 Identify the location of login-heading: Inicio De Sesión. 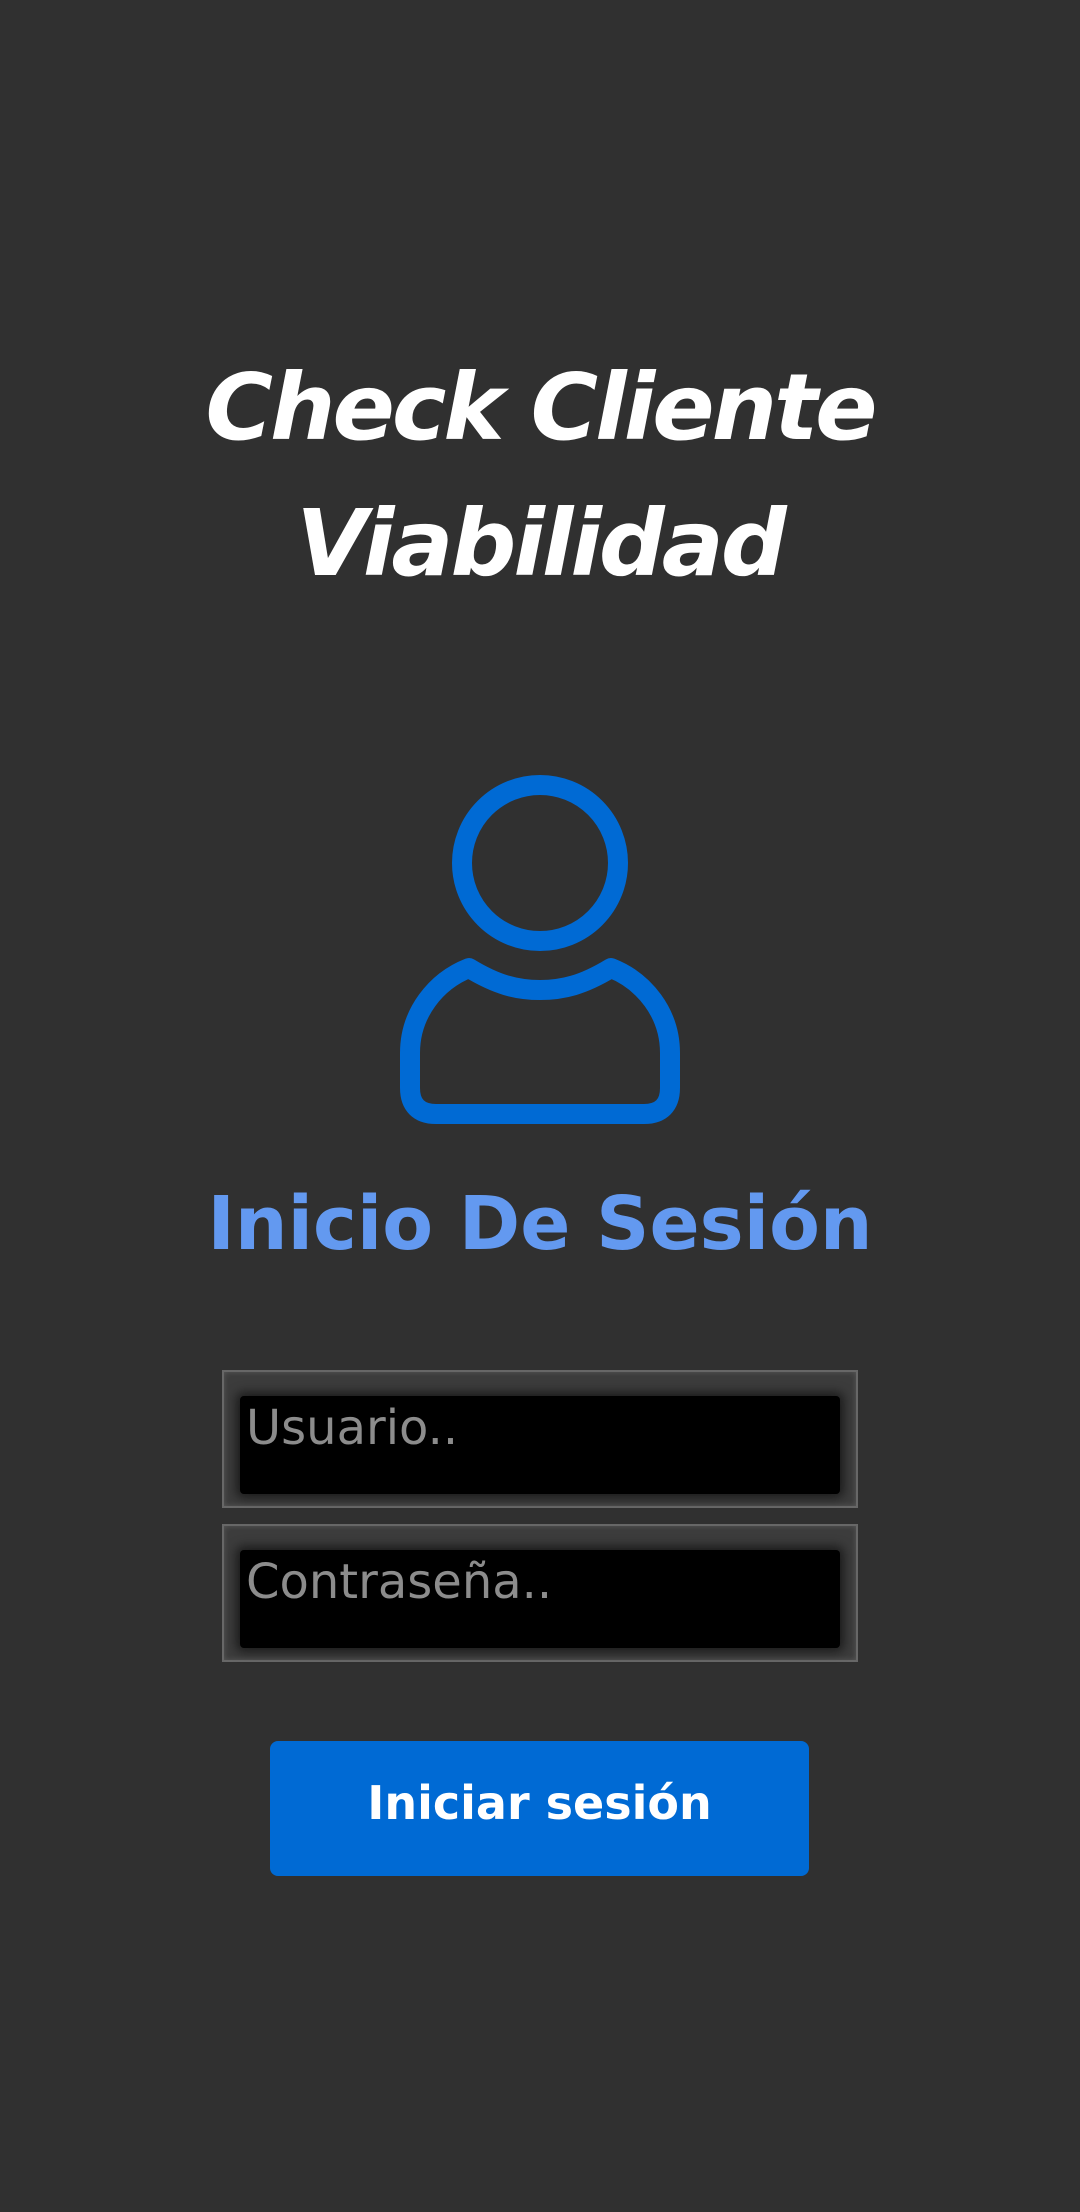
(540, 1224).